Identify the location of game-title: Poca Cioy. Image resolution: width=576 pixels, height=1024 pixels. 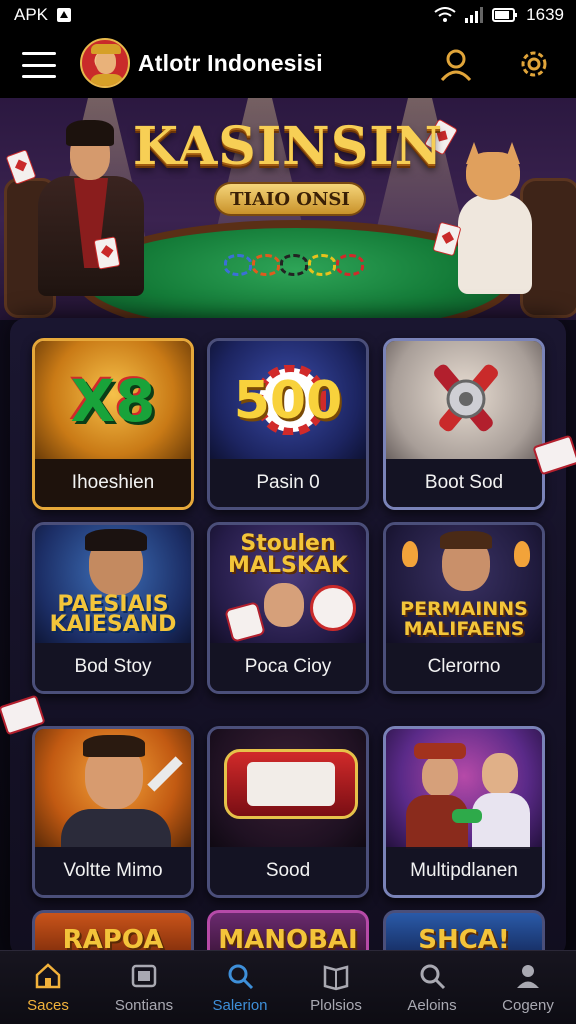
(288, 667).